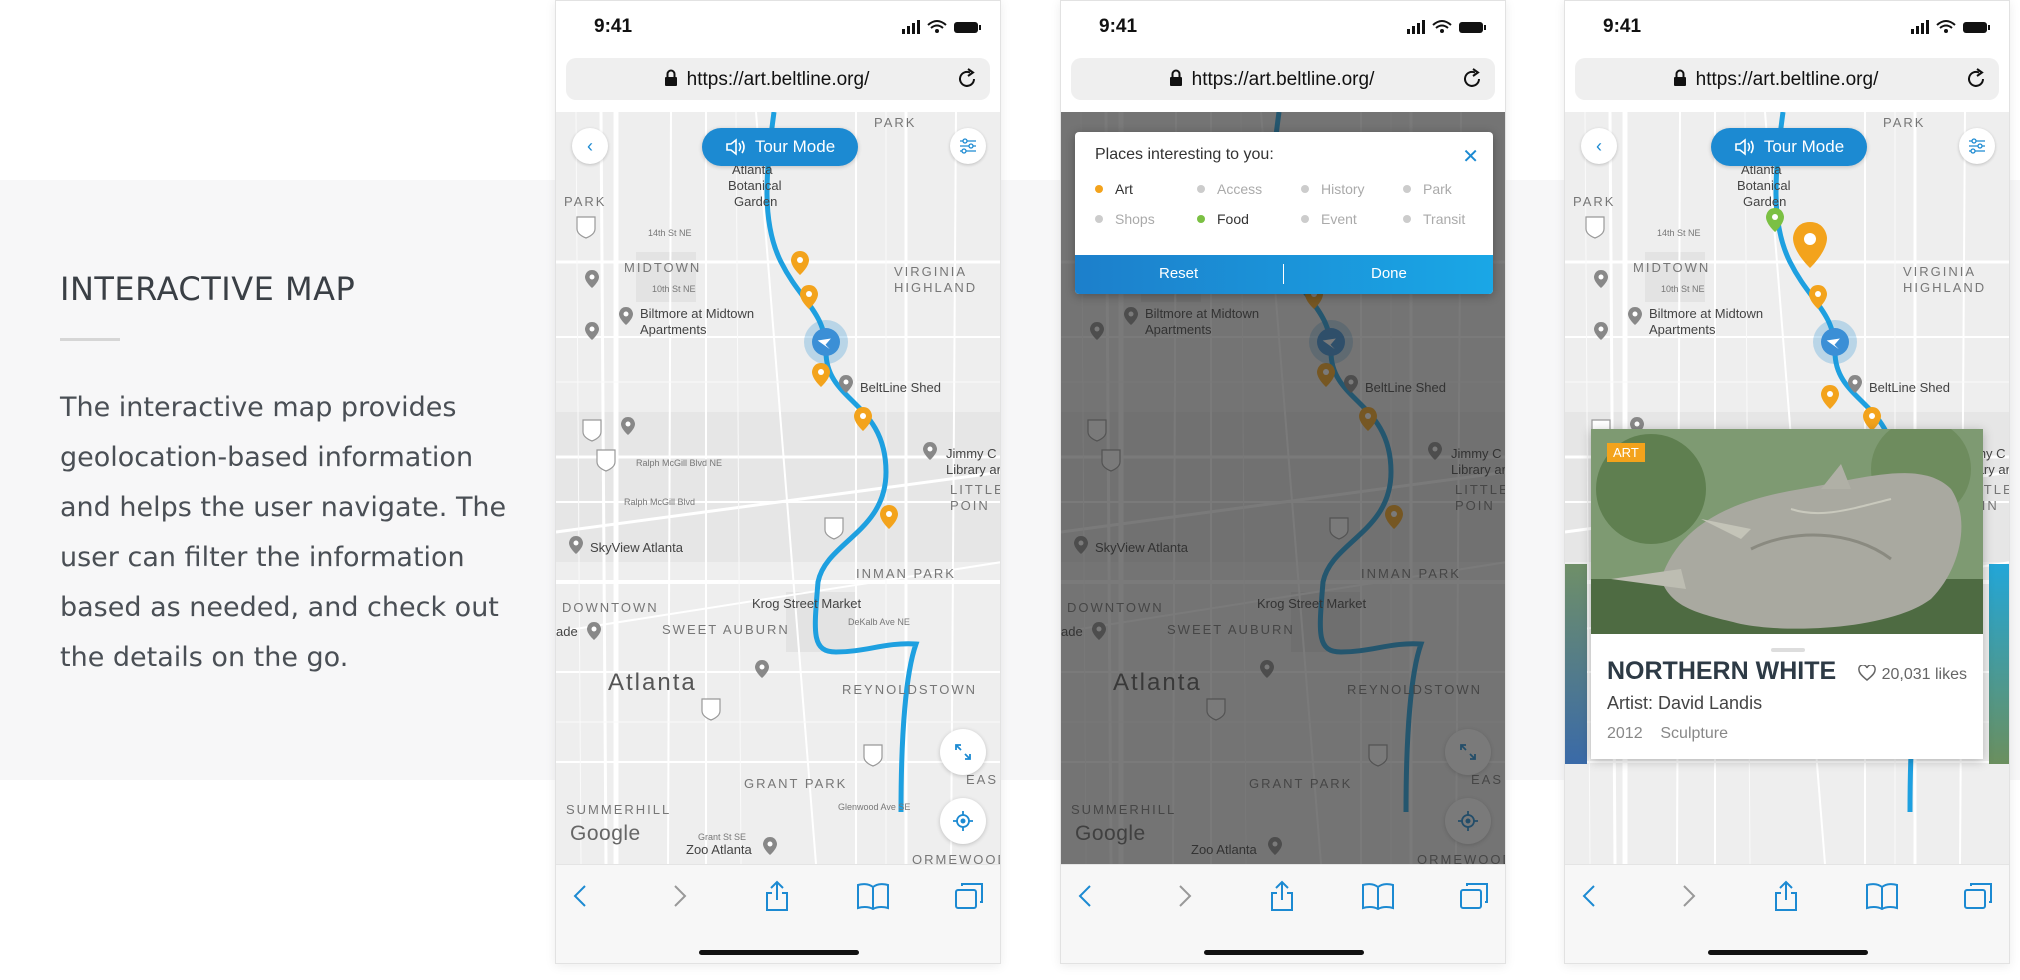 This screenshot has height=980, width=2020. I want to click on heading-divider, so click(90, 339).